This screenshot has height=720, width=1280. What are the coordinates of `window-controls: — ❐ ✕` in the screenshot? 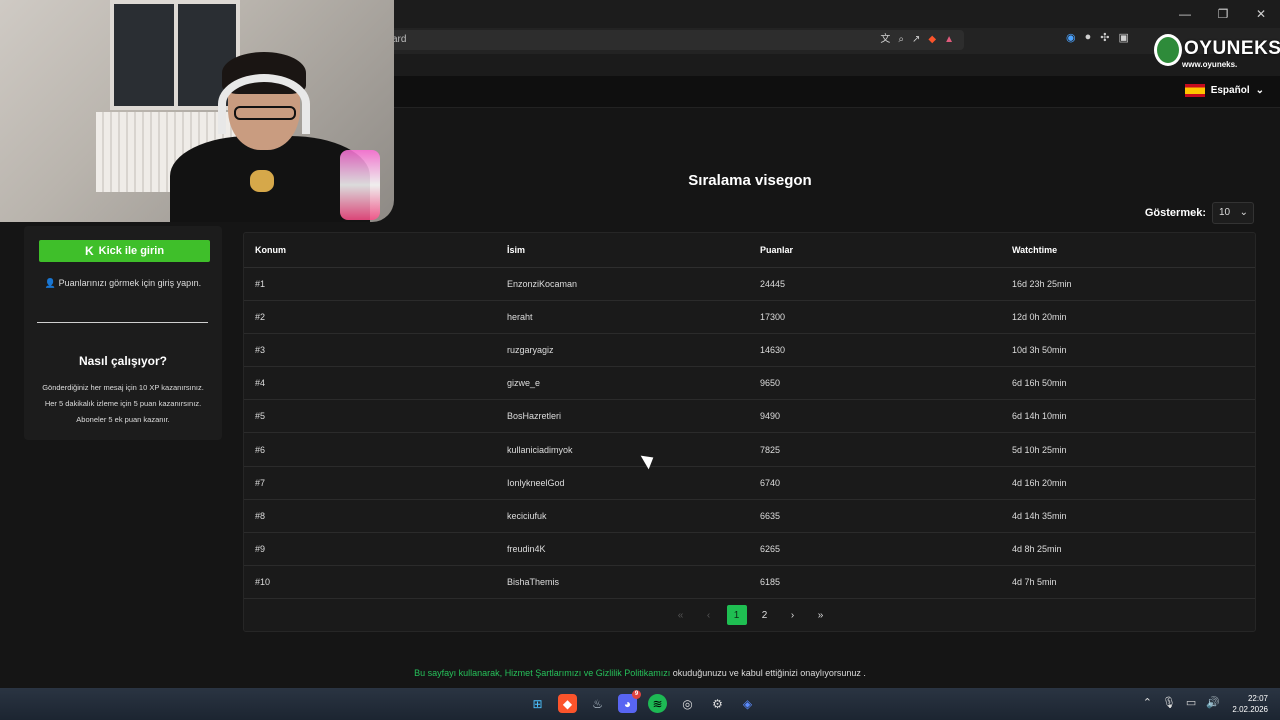 It's located at (1223, 14).